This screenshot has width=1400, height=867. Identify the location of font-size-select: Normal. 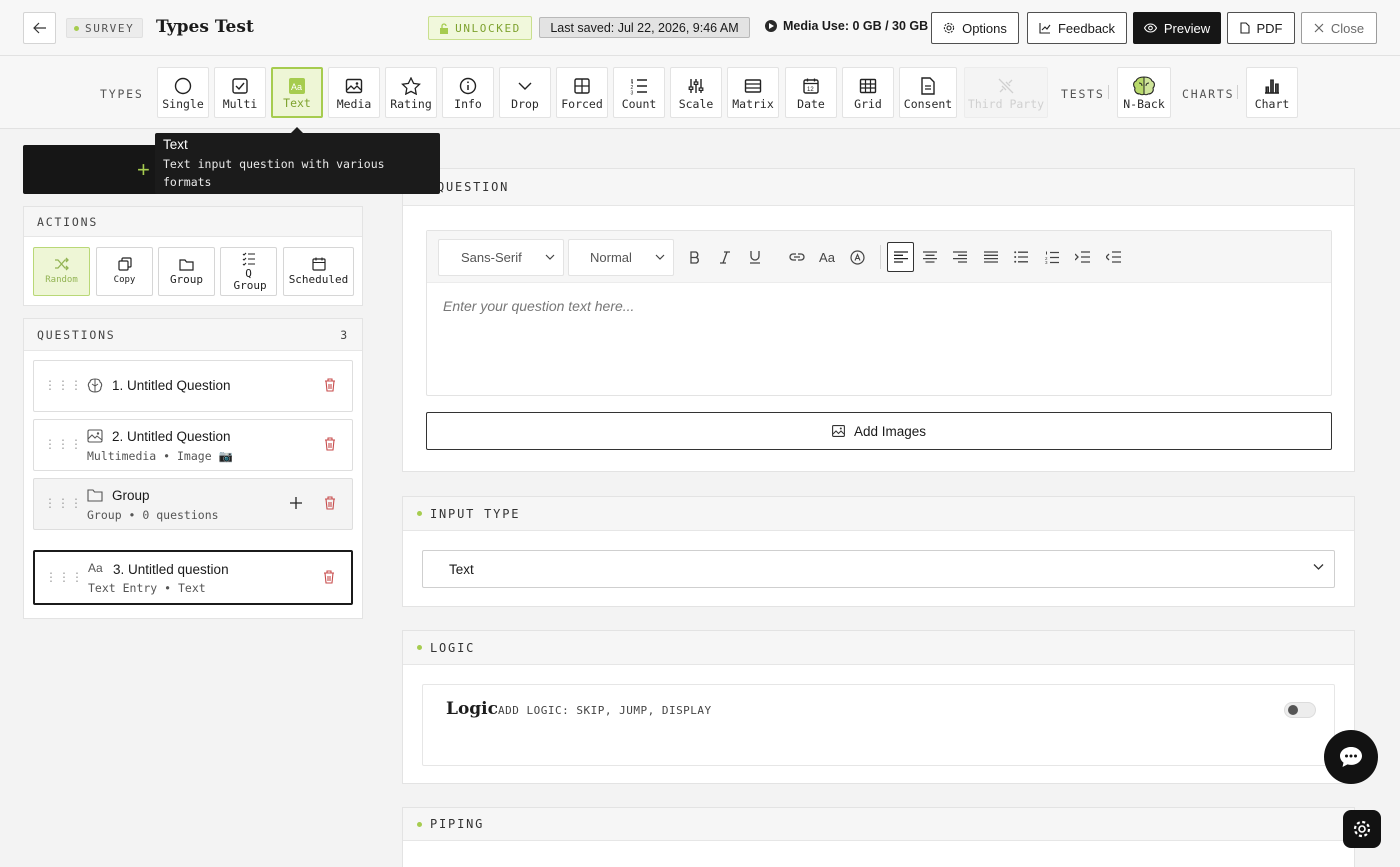
(621, 257).